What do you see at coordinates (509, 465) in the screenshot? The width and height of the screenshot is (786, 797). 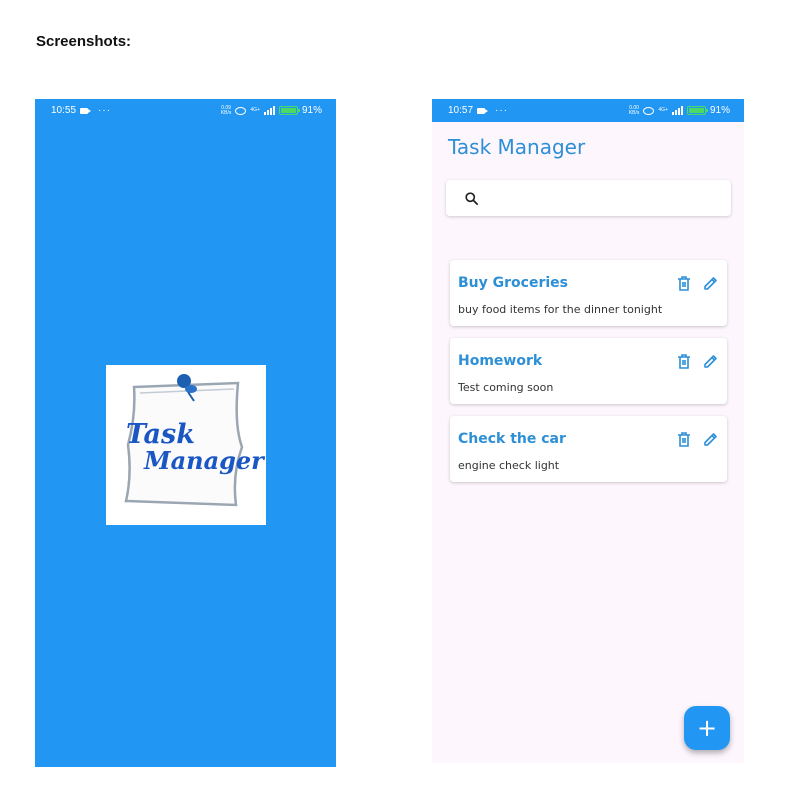 I see `task-description: engine check light` at bounding box center [509, 465].